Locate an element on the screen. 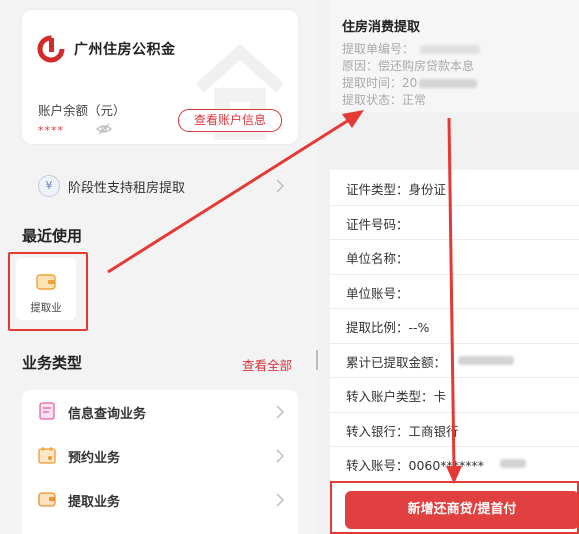  table-row: 证件类型：身份证 is located at coordinates (454, 188).